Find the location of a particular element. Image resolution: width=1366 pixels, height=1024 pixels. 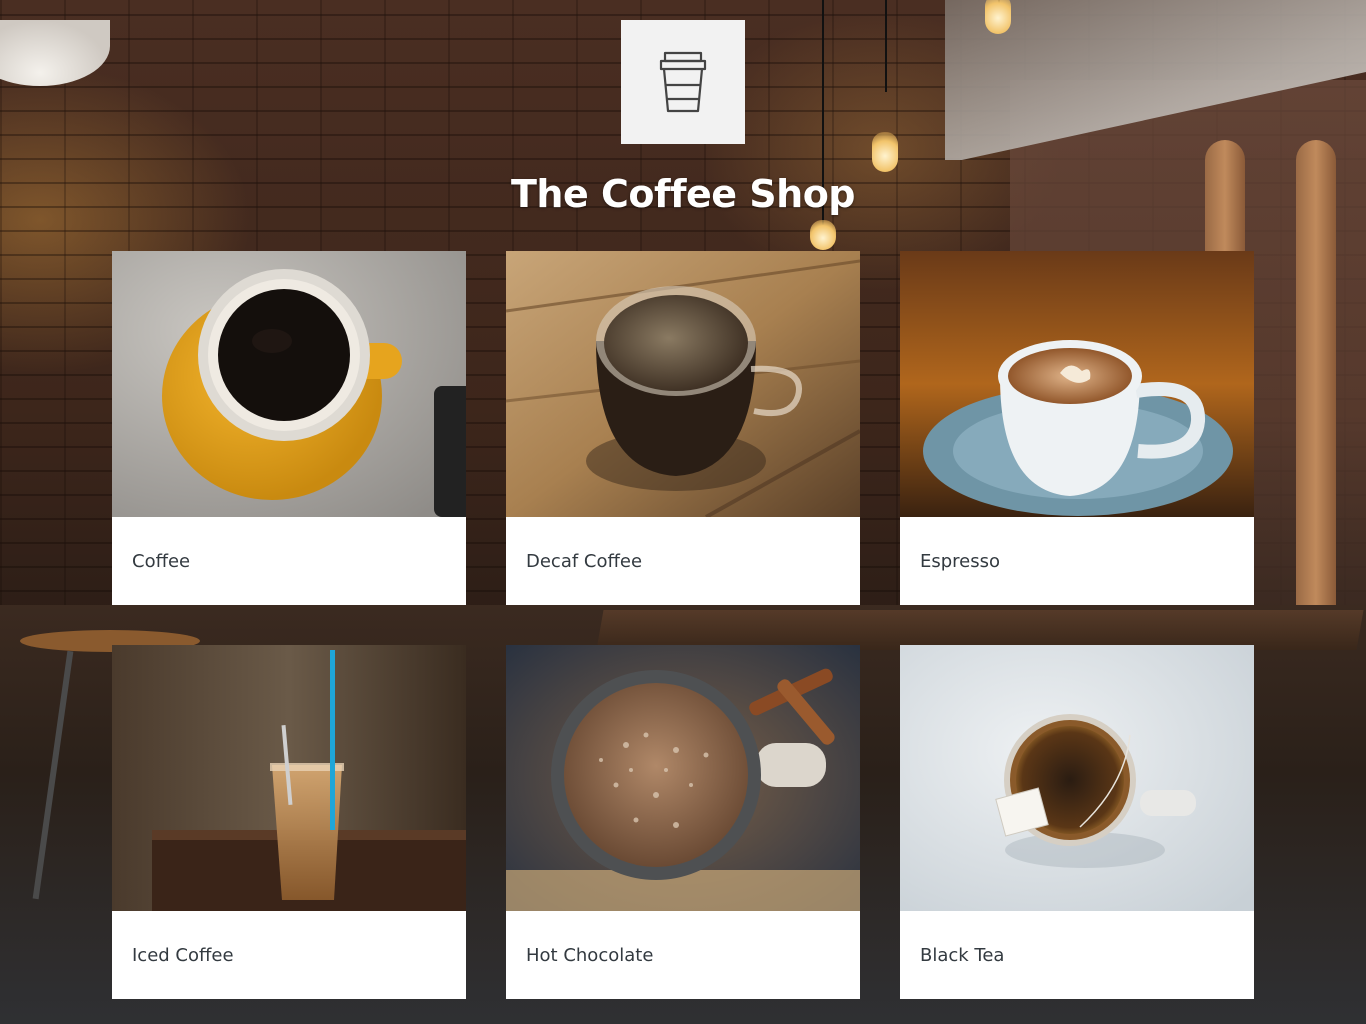

menu-card-iced-coffee: Iced Coffee is located at coordinates (289, 822).